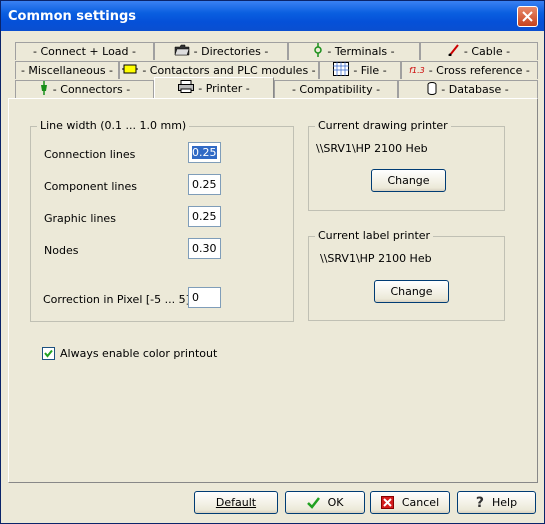 This screenshot has width=545, height=524. Describe the element at coordinates (44, 89) in the screenshot. I see `connector-icon` at that location.